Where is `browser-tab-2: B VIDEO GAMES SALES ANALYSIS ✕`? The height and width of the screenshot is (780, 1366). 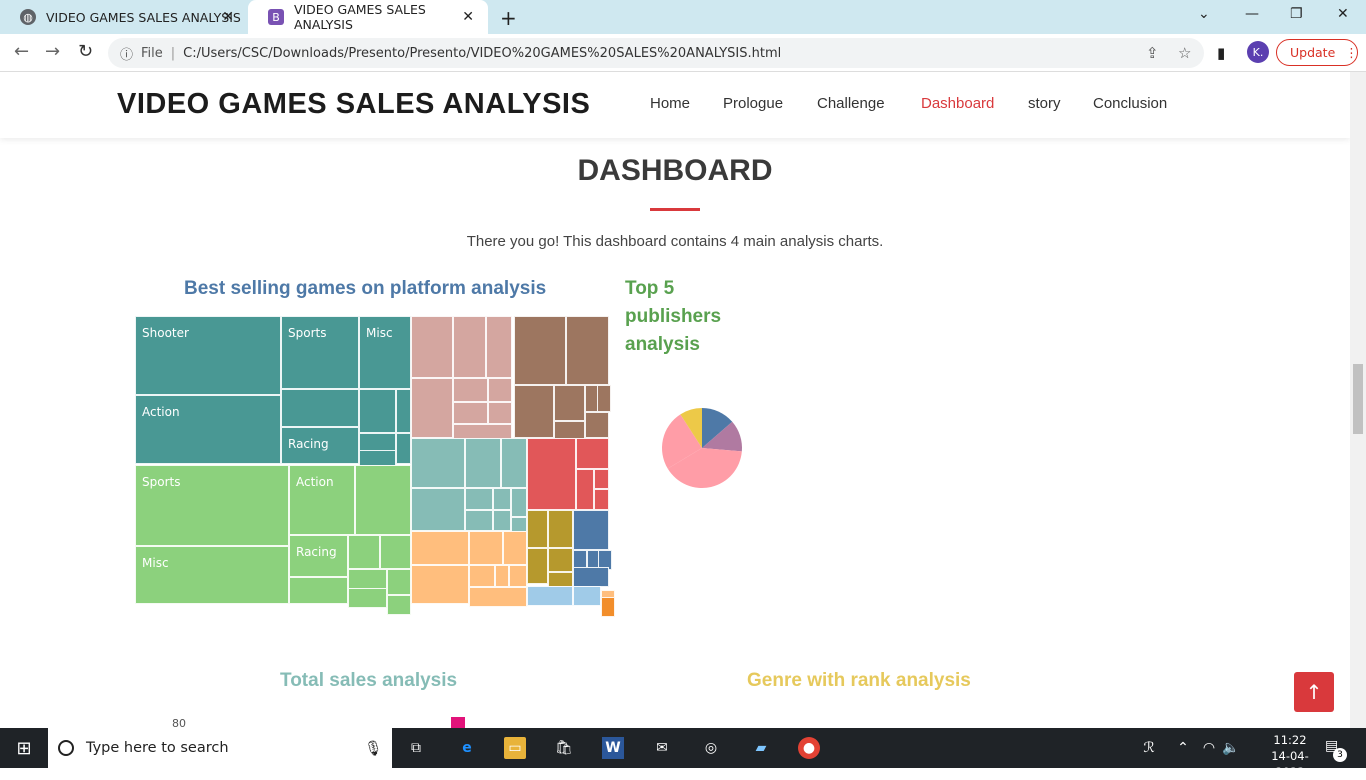 browser-tab-2: B VIDEO GAMES SALES ANALYSIS ✕ is located at coordinates (368, 17).